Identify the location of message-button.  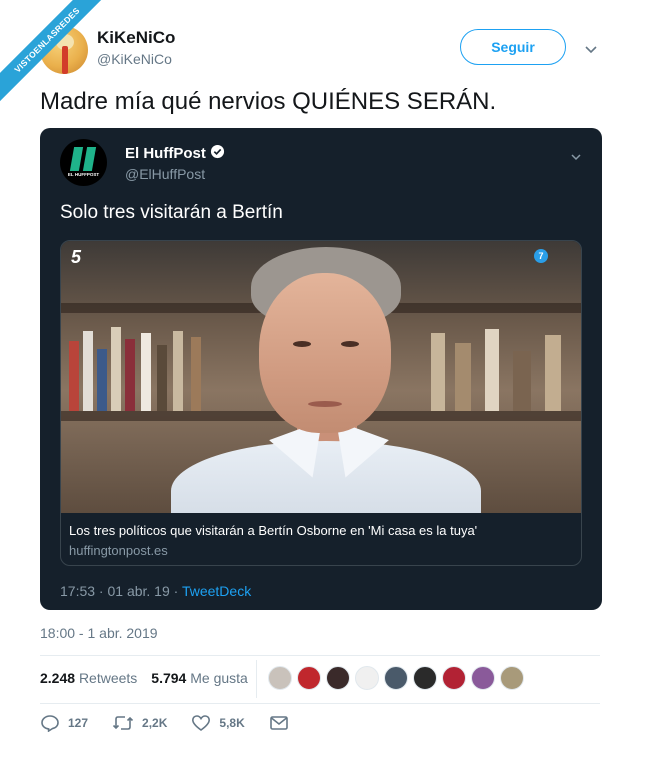
(279, 723).